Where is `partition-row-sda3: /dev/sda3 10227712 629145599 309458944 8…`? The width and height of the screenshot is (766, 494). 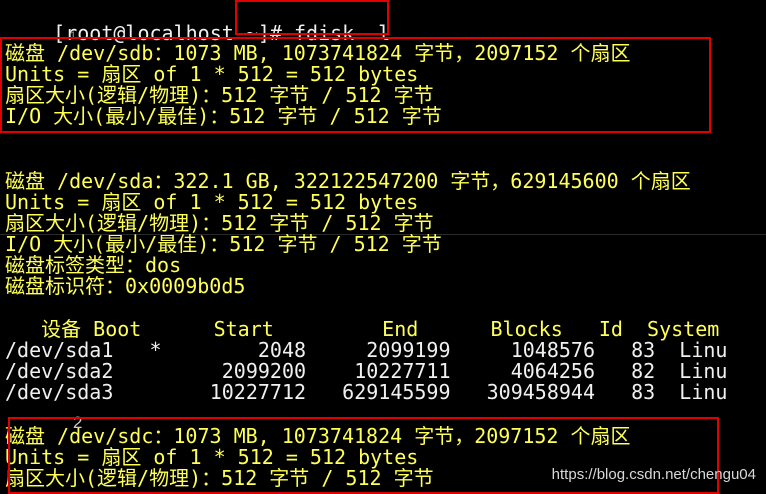
partition-row-sda3: /dev/sda3 10227712 629145599 309458944 8… is located at coordinates (366, 392).